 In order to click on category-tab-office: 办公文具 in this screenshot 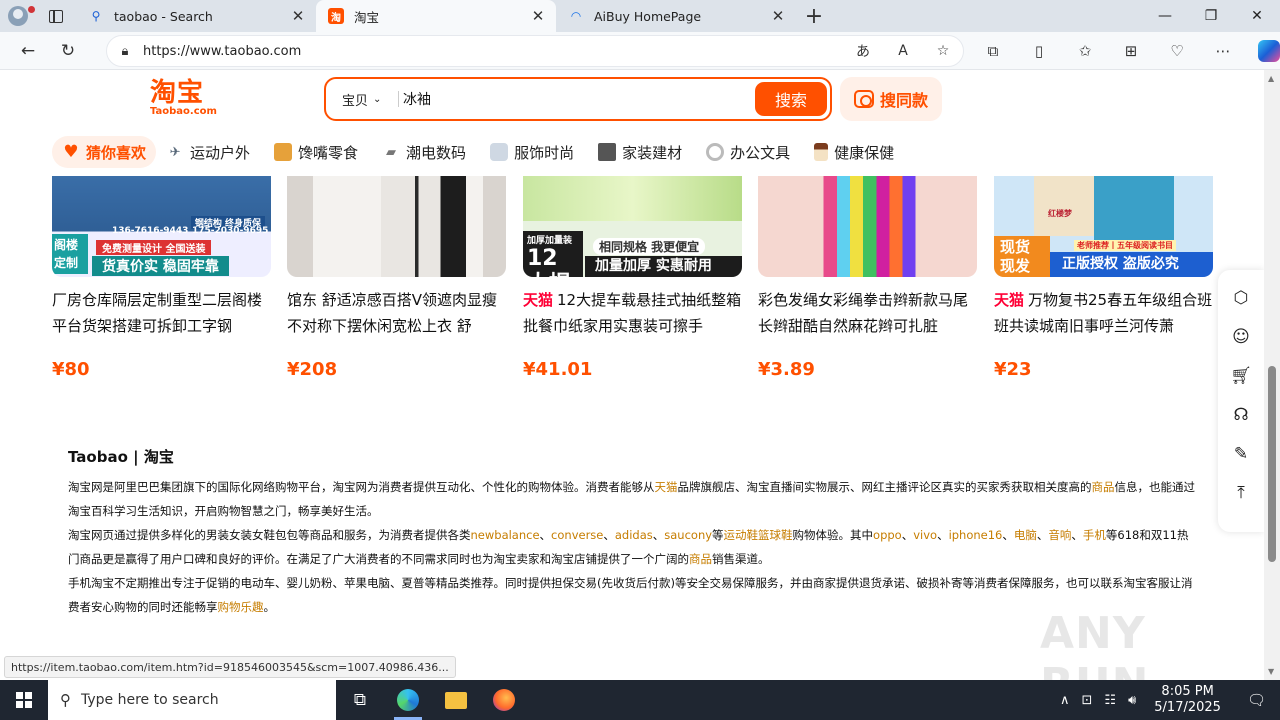, I will do `click(750, 152)`.